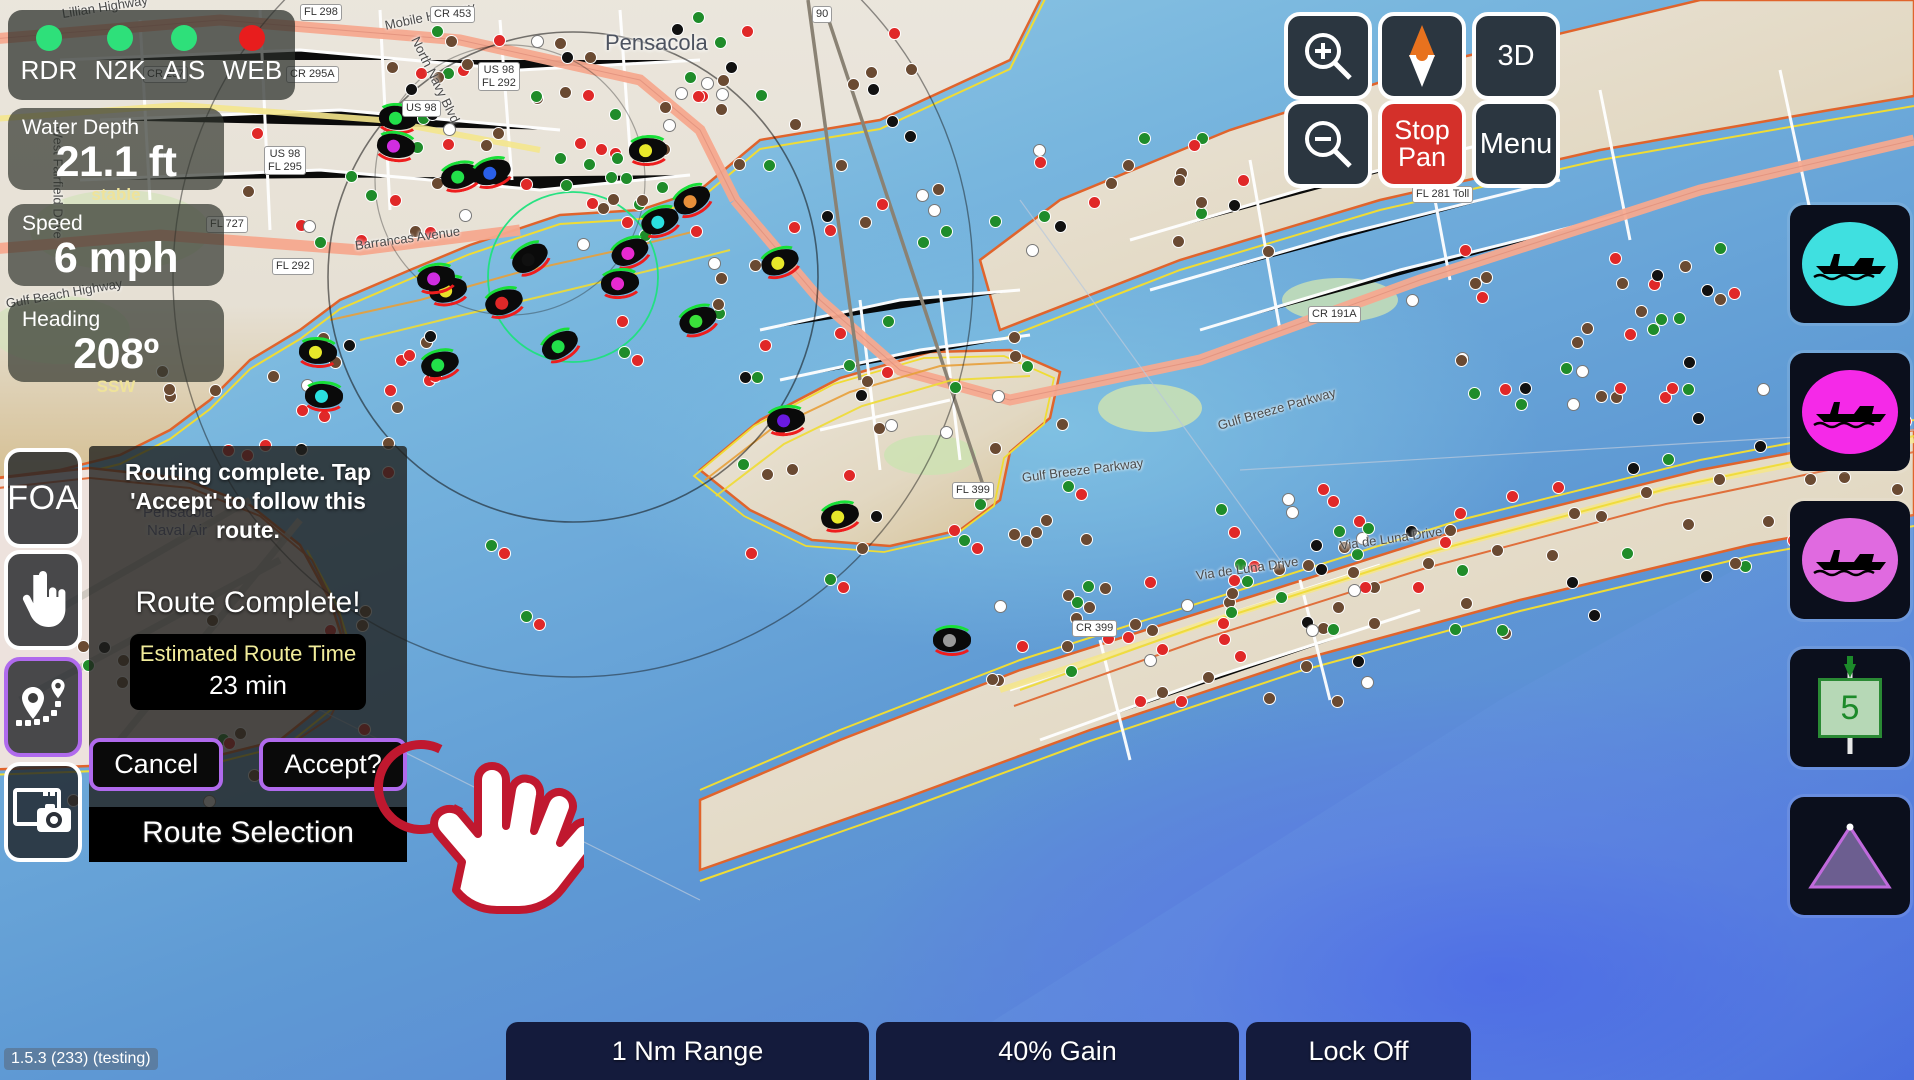 The image size is (1914, 1080). I want to click on three-d-label: 3D, so click(1516, 55).